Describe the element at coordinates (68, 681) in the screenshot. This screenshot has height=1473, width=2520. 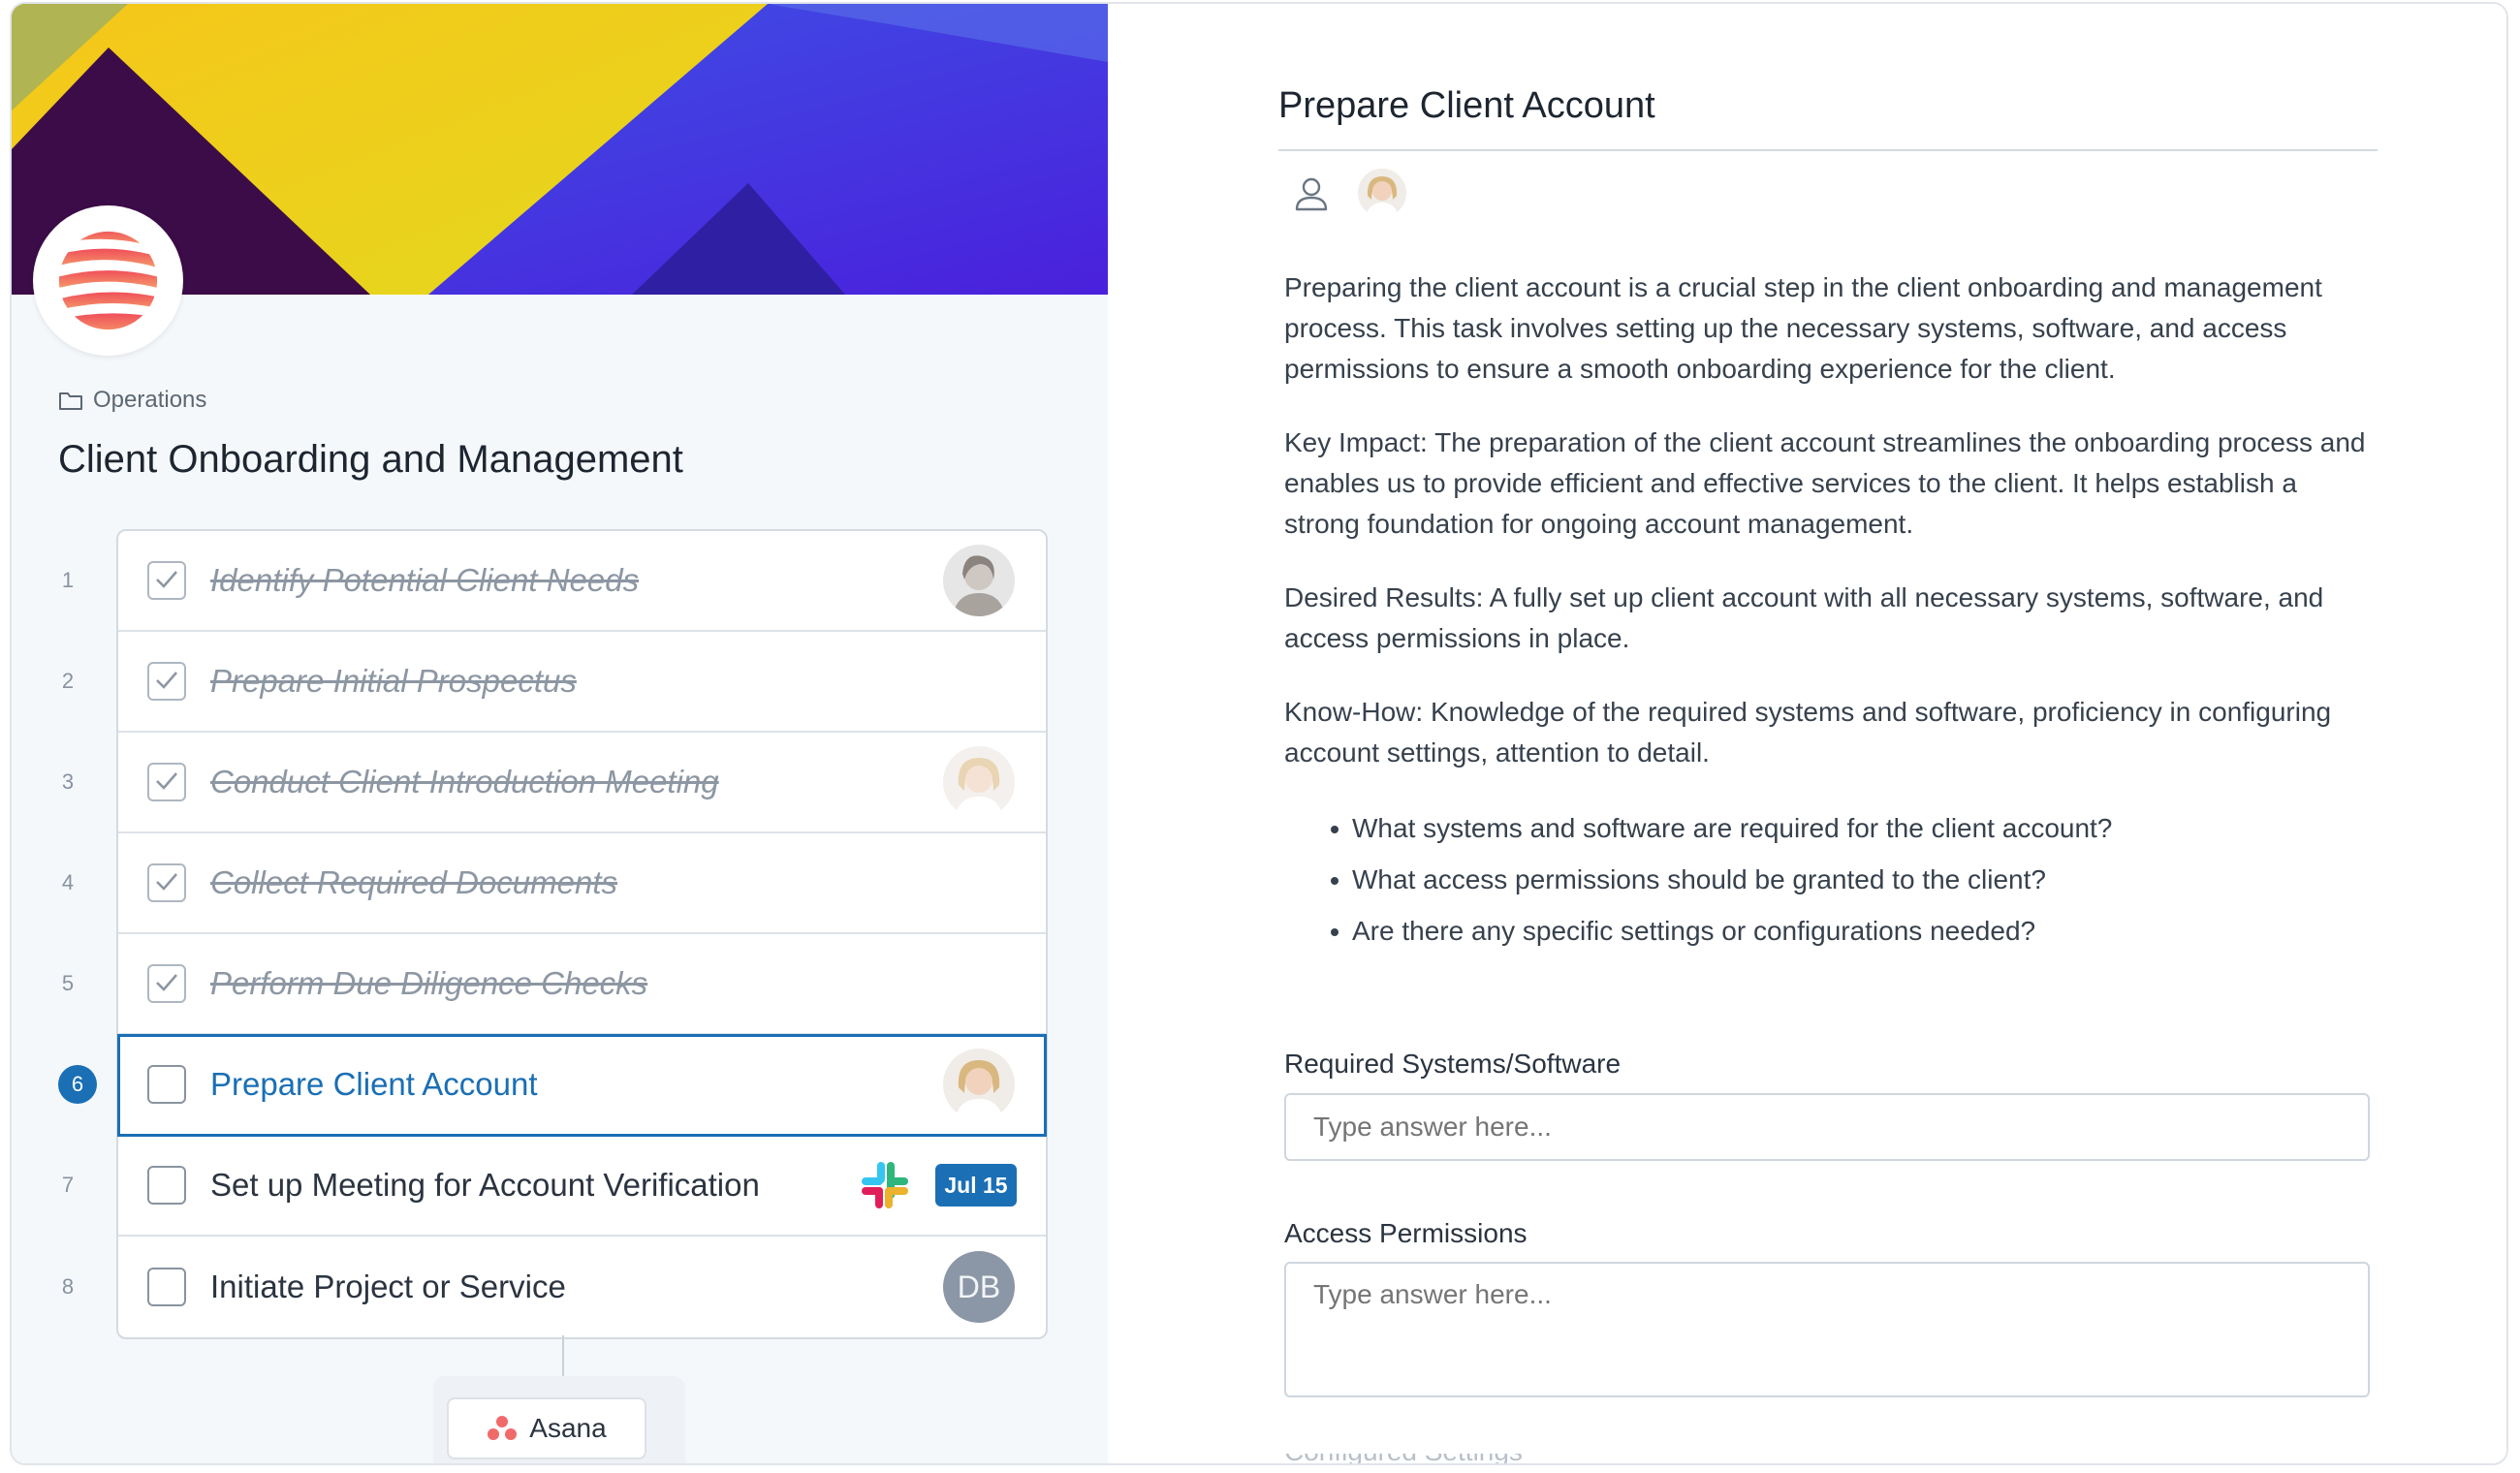
I see `task-number: 2` at that location.